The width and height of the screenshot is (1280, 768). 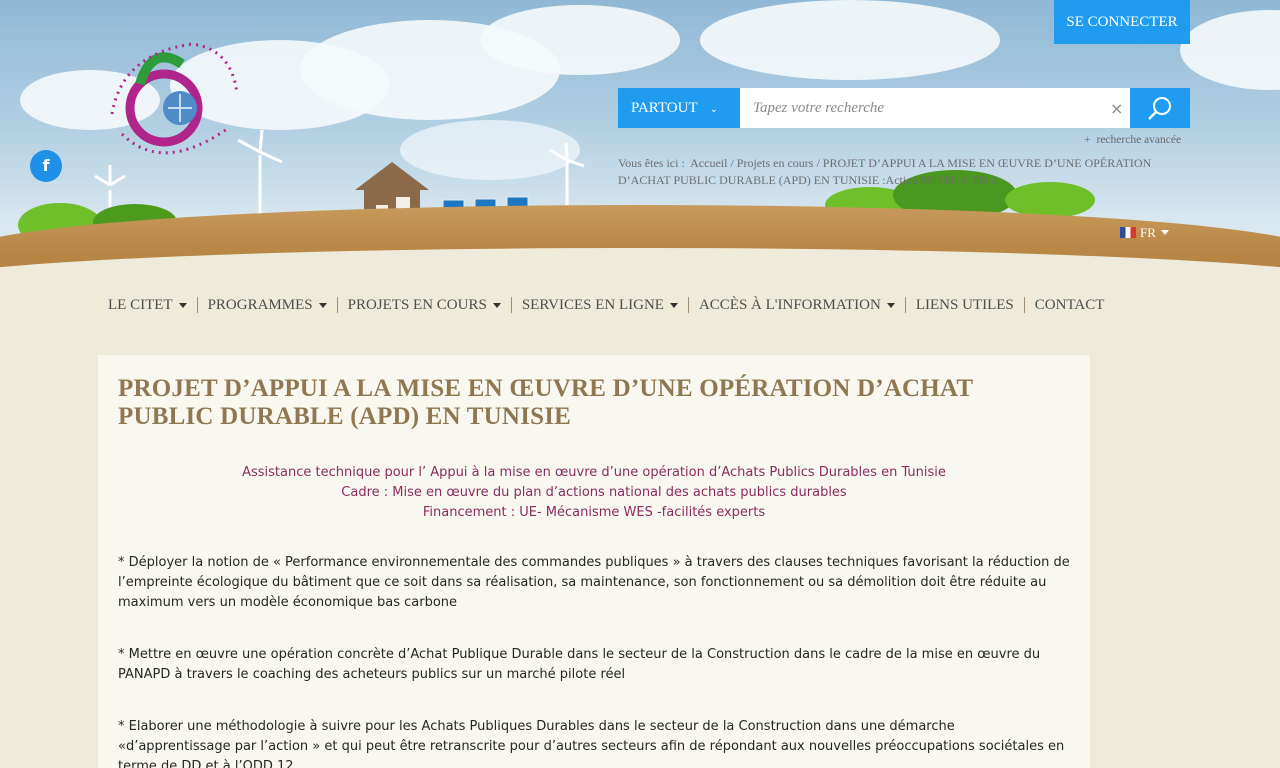 I want to click on nav-item-services-en-ligne: SERVICES EN LIGNE, so click(x=600, y=305).